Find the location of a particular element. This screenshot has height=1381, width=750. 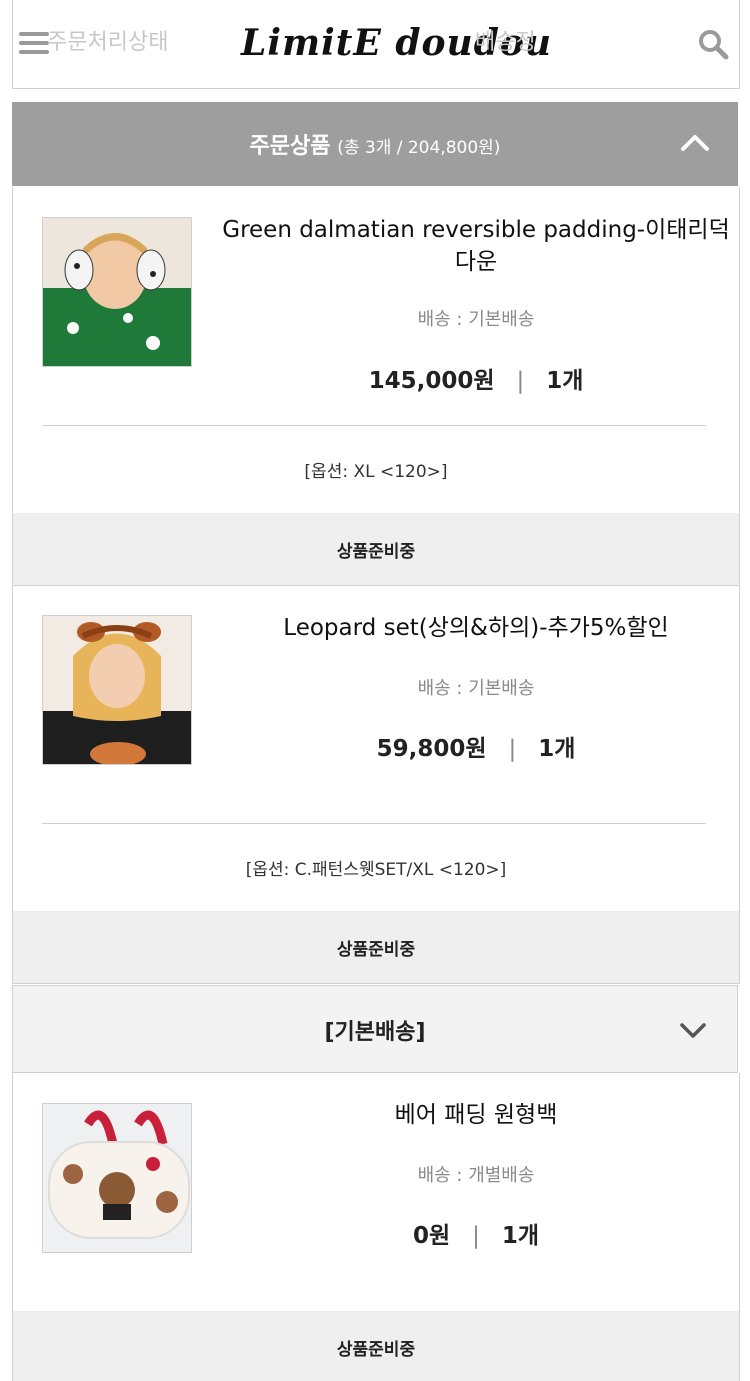

product-price: 145,000원 is located at coordinates (431, 381).